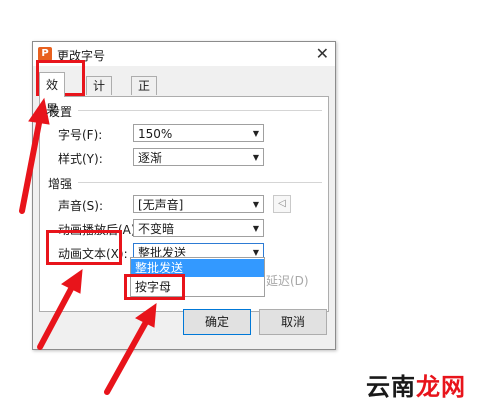  What do you see at coordinates (198, 157) in the screenshot?
I see `style-select: 逐渐 ▼` at bounding box center [198, 157].